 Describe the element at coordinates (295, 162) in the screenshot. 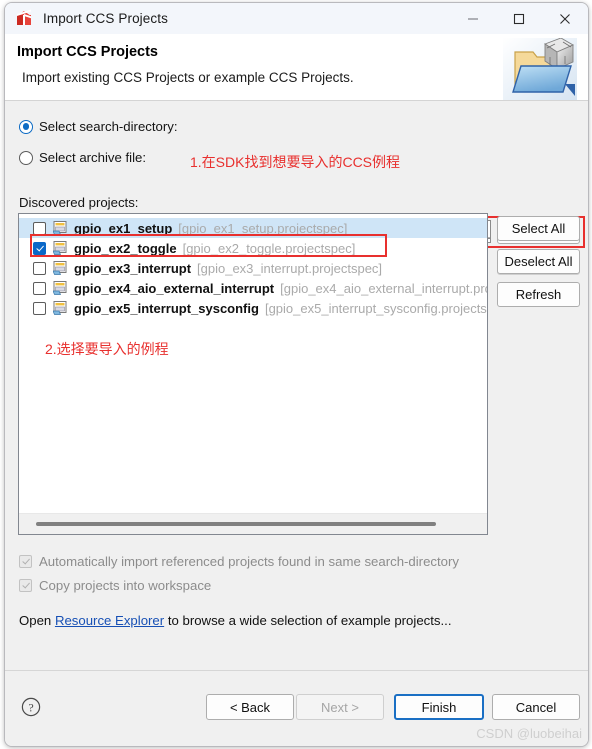

I see `annotation-1: 1.在SDK找到想要导入的CCS例程` at that location.